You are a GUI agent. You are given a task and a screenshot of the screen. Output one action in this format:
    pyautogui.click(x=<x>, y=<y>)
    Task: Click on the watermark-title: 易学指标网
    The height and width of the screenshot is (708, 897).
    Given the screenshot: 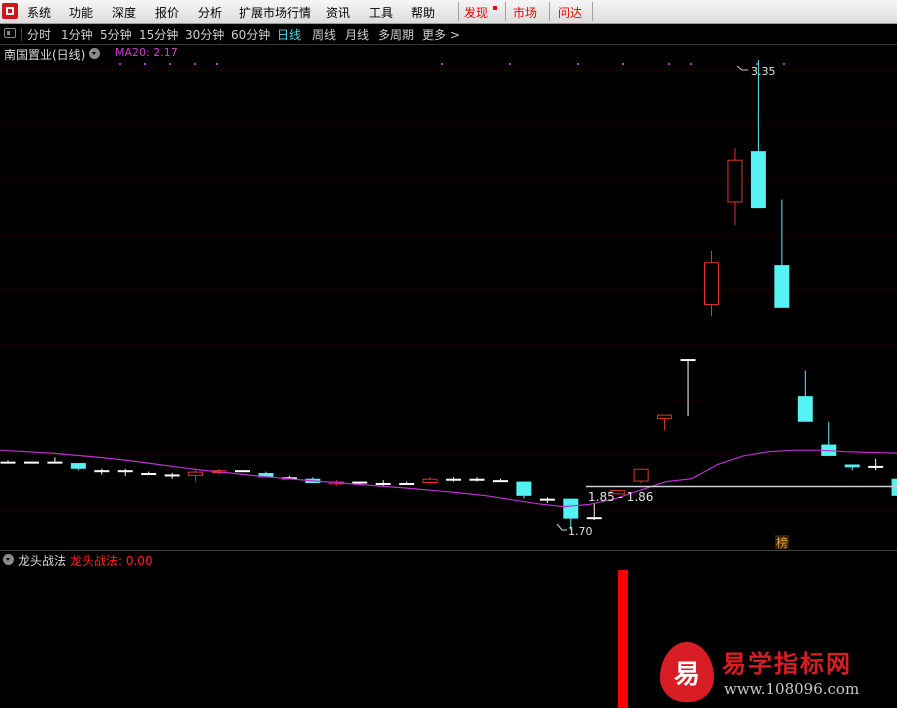 What is the action you would take?
    pyautogui.click(x=787, y=664)
    